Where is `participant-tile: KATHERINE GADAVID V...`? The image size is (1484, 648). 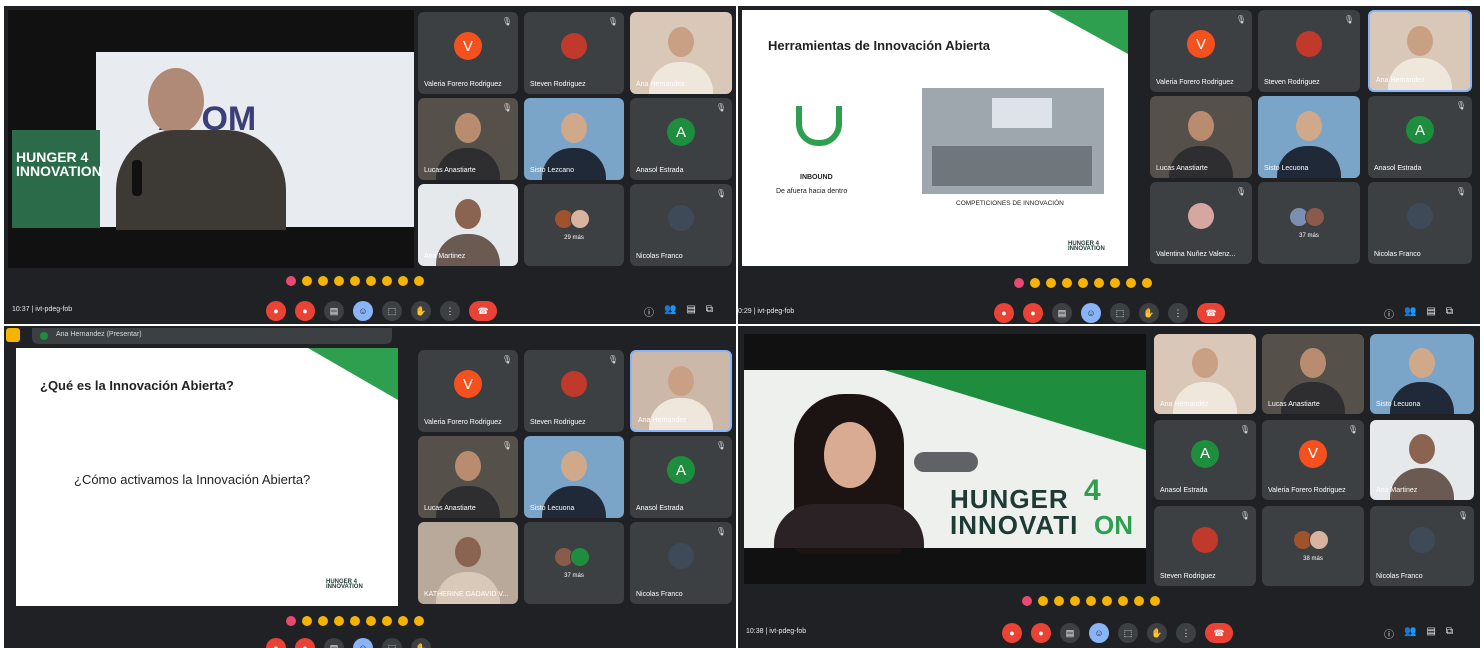
participant-tile: KATHERINE GADAVID V... is located at coordinates (468, 563).